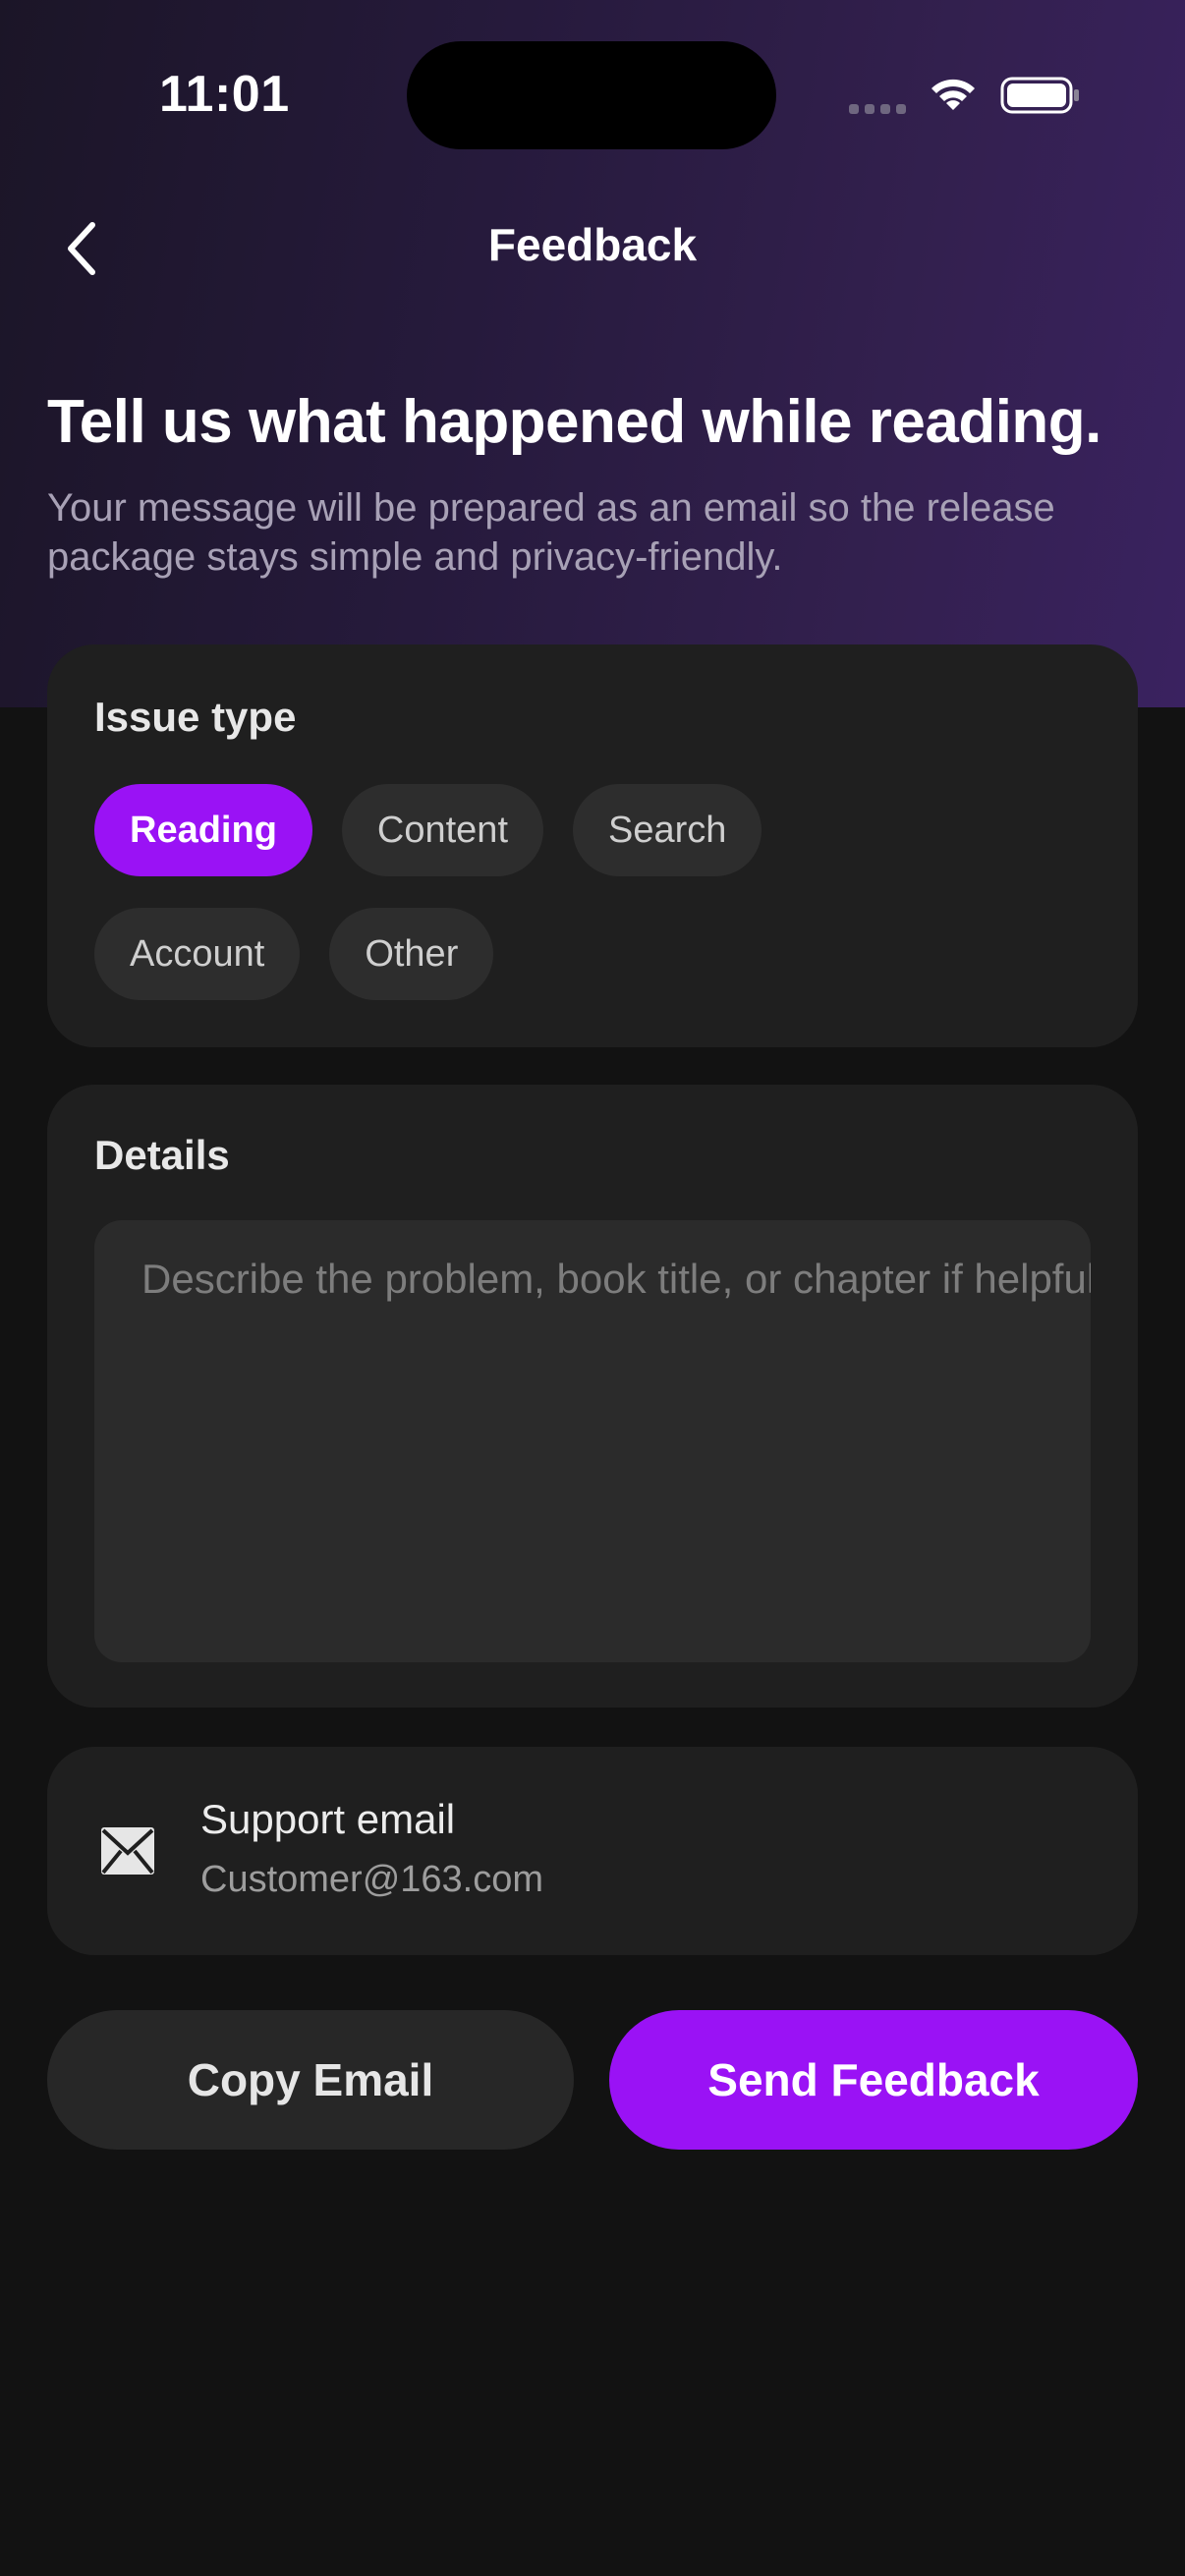  Describe the element at coordinates (668, 830) in the screenshot. I see `chip-search: Search` at that location.